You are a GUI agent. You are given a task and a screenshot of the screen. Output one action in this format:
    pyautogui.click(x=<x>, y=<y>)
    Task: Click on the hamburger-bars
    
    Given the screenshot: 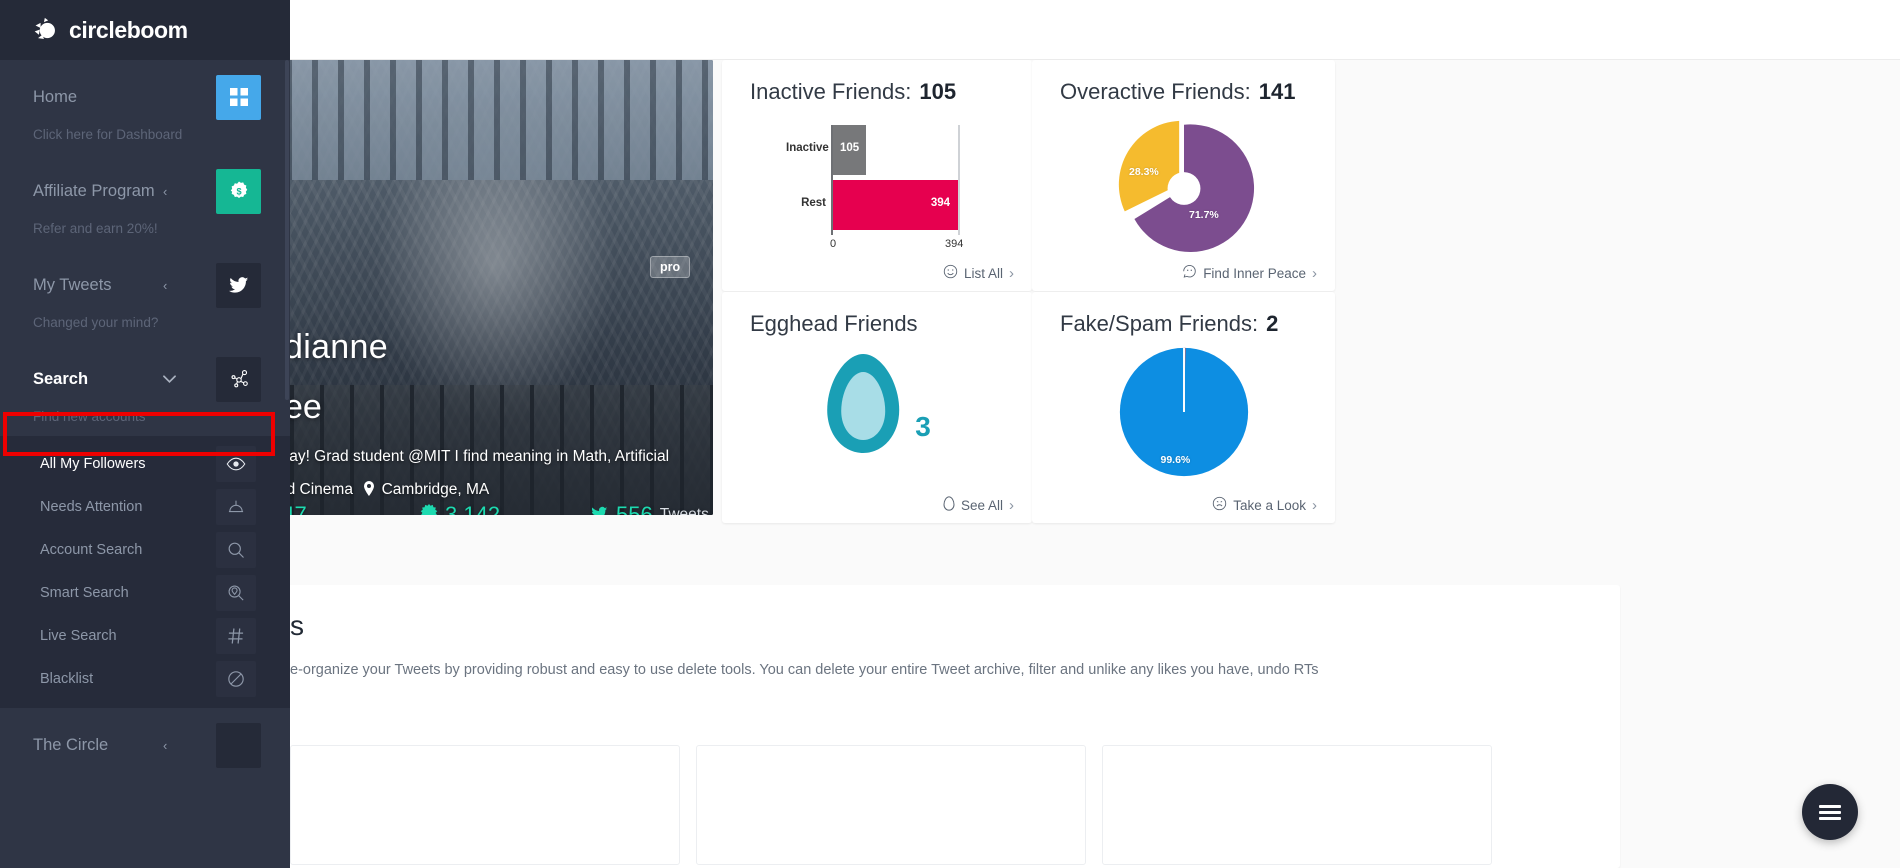 What is the action you would take?
    pyautogui.click(x=1830, y=812)
    